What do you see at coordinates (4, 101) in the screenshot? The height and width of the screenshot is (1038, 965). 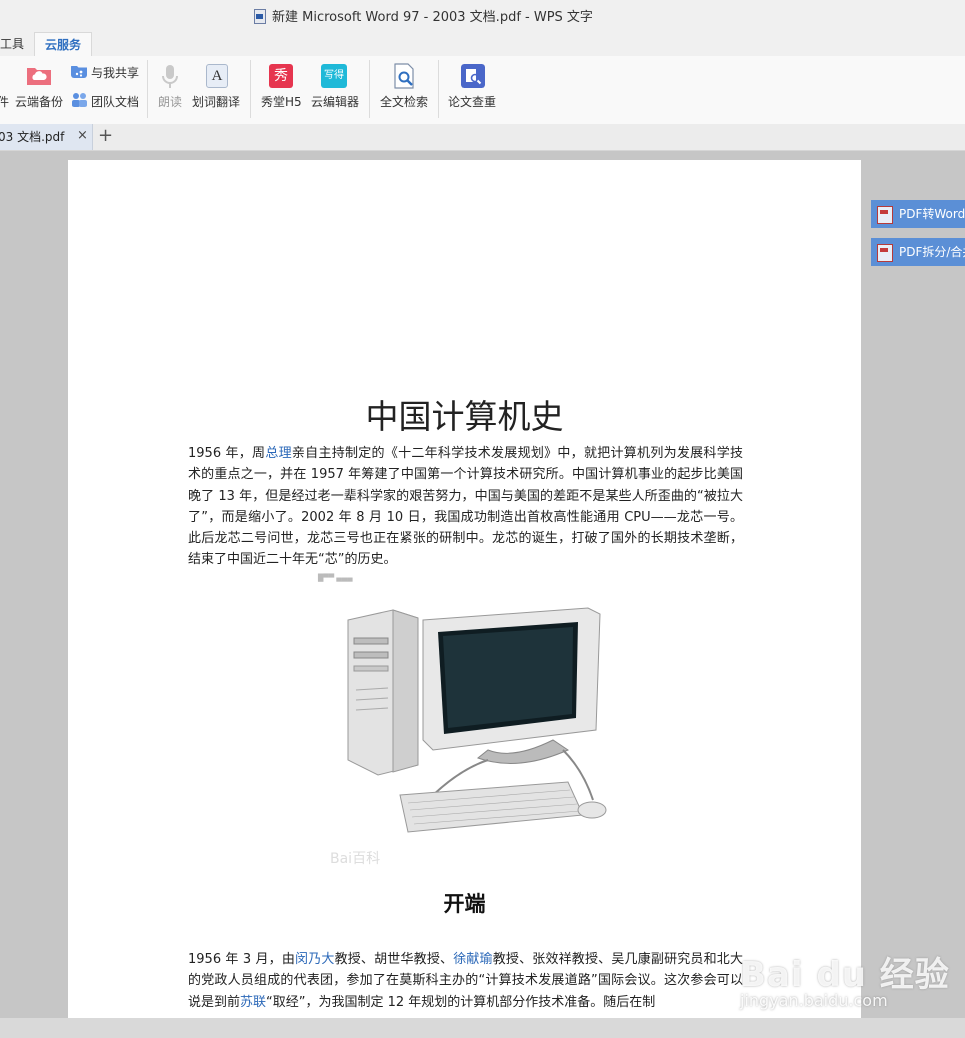 I see `ribbon-partial-item: 件` at bounding box center [4, 101].